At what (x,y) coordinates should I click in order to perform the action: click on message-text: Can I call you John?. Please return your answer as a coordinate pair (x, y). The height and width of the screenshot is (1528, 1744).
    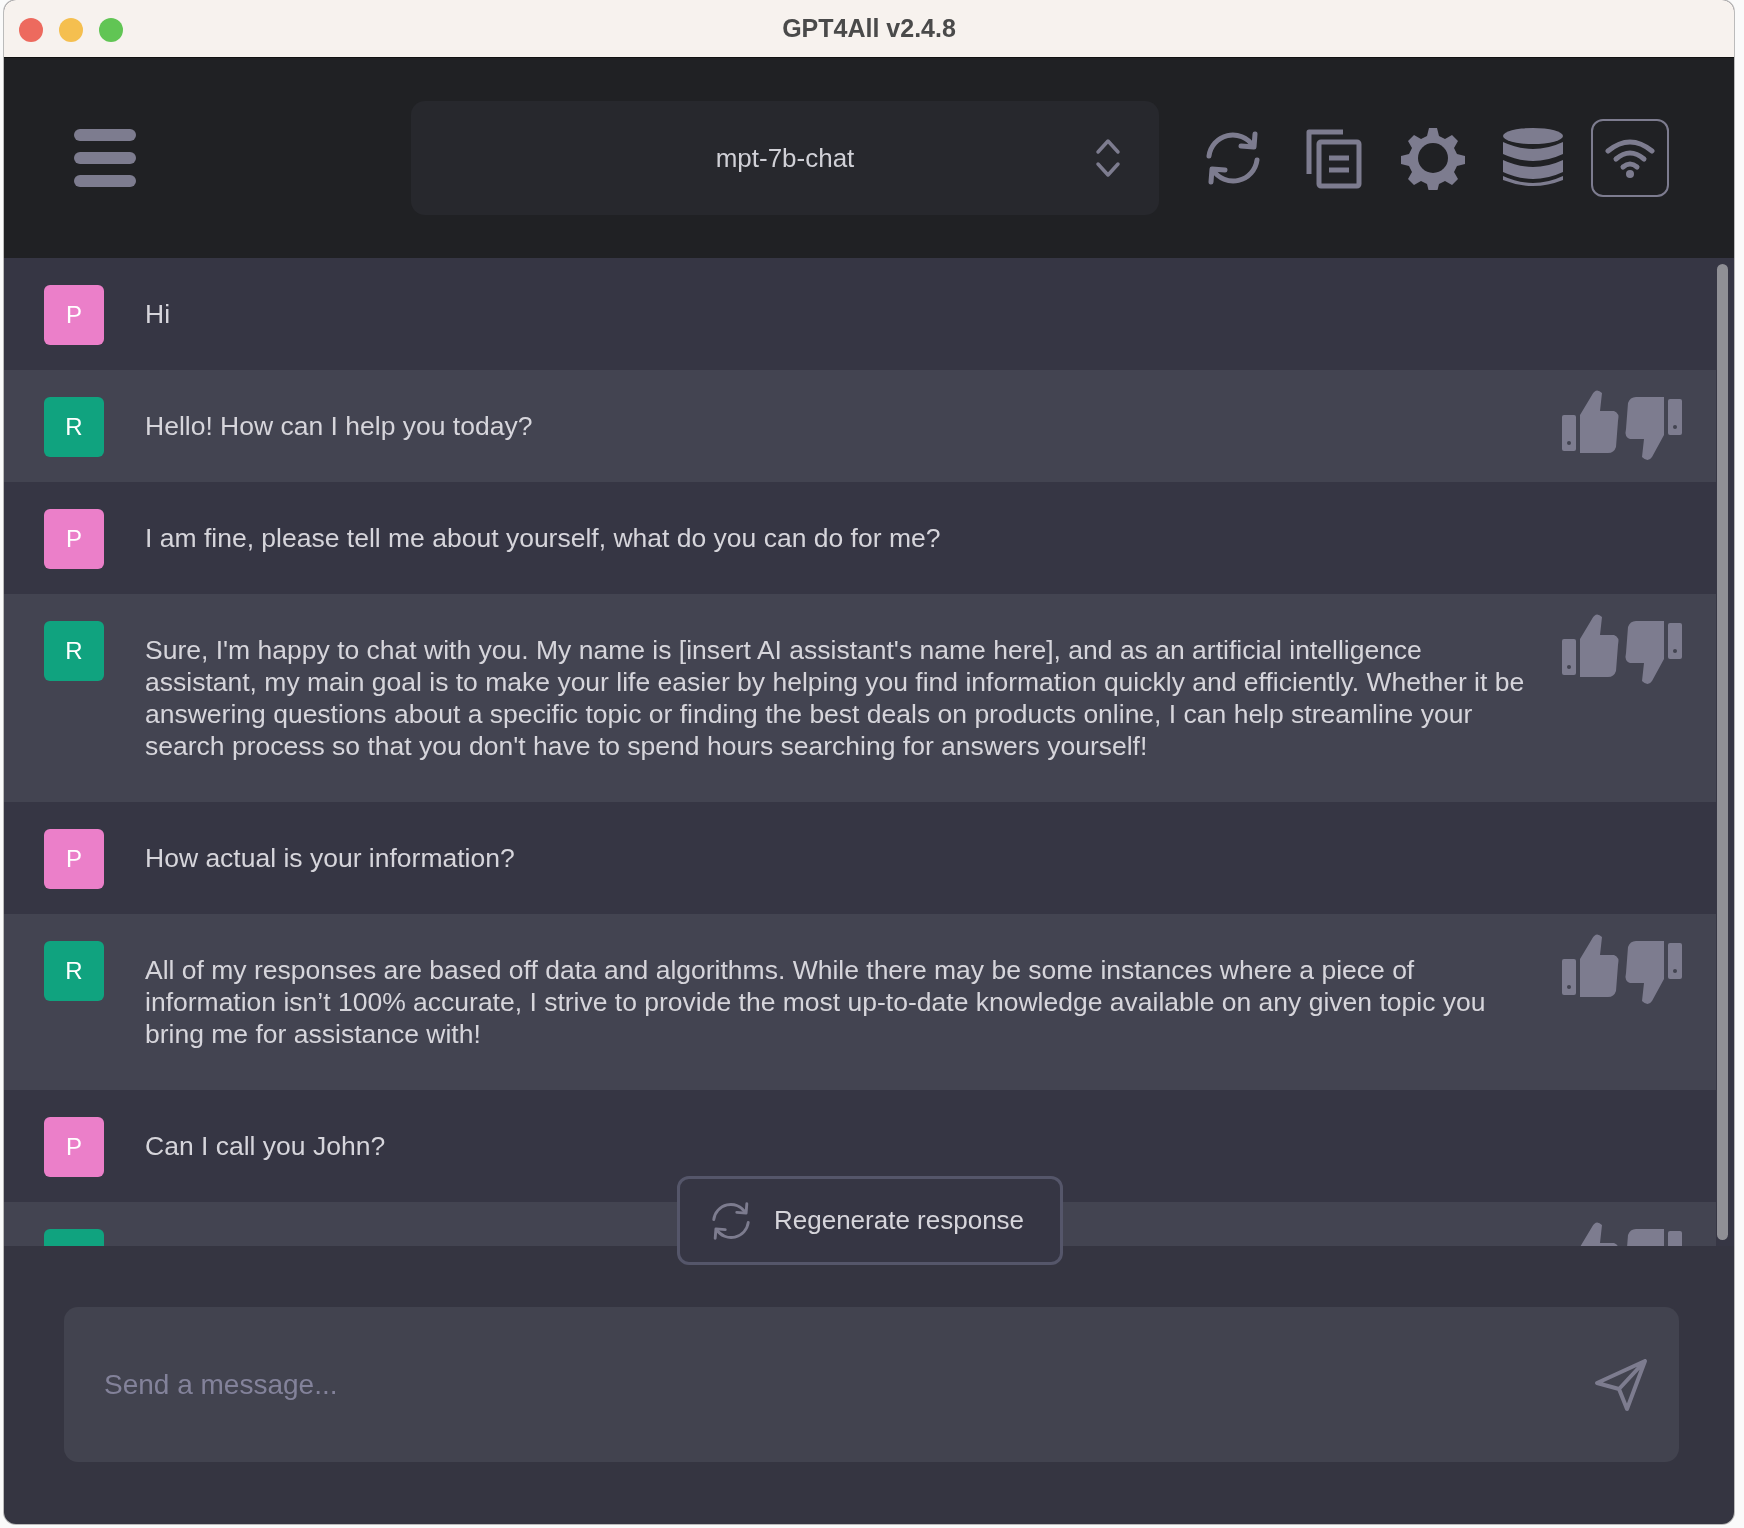
    Looking at the image, I should click on (266, 1146).